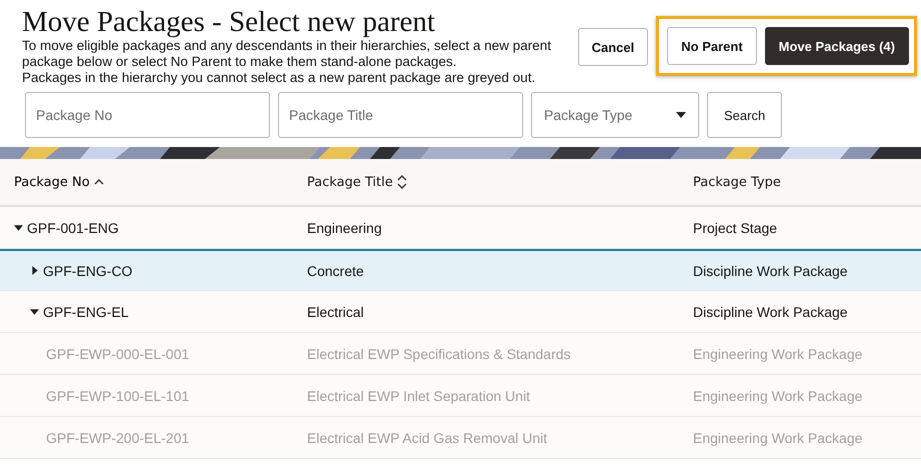  What do you see at coordinates (118, 438) in the screenshot?
I see `table-cell: GPF-EWP-200-EL-201` at bounding box center [118, 438].